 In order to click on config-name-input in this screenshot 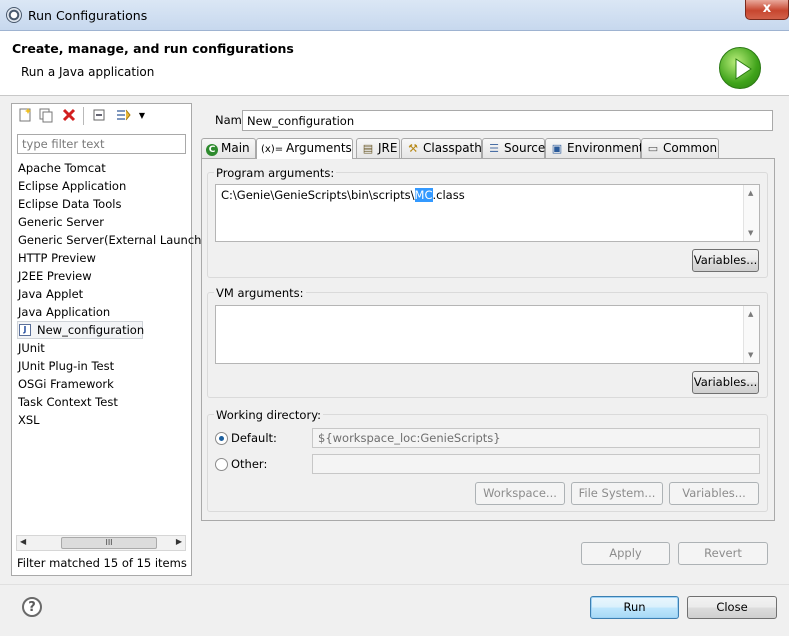, I will do `click(507, 120)`.